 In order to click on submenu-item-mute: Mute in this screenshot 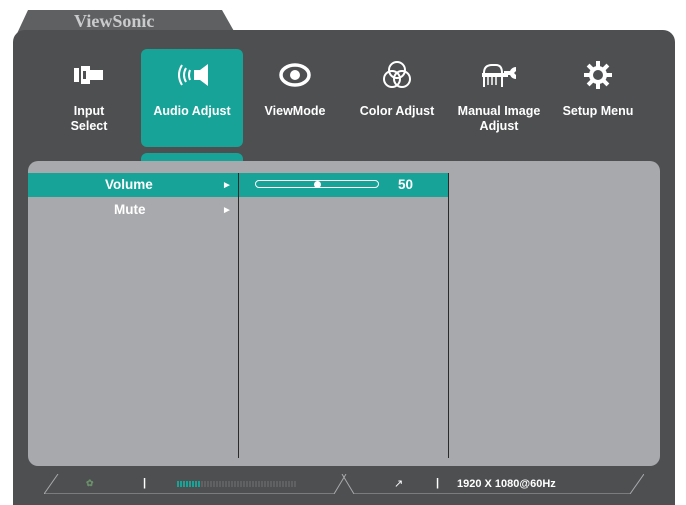, I will do `click(130, 209)`.